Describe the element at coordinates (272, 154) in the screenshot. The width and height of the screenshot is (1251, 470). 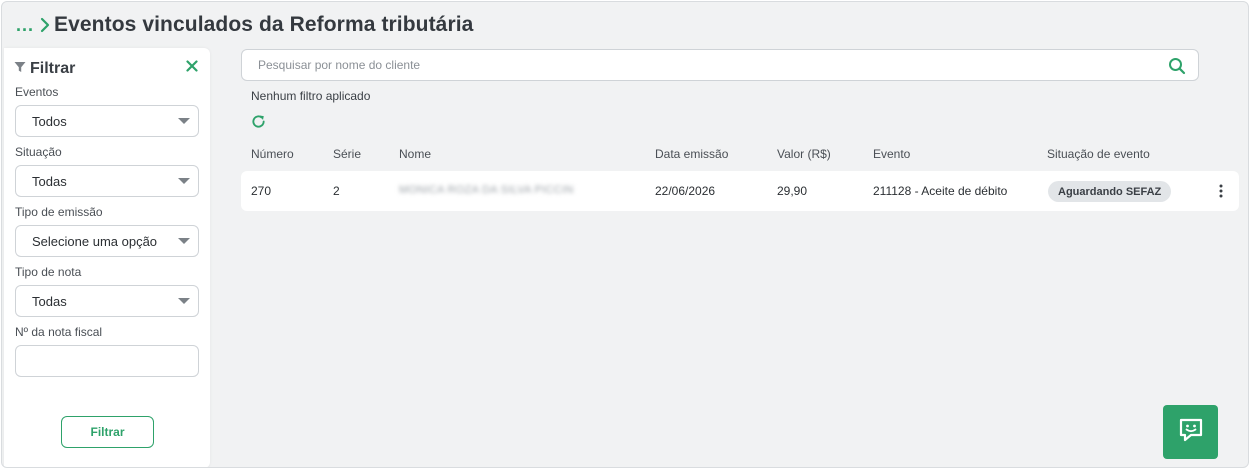
I see `column-header-numero: Número` at that location.